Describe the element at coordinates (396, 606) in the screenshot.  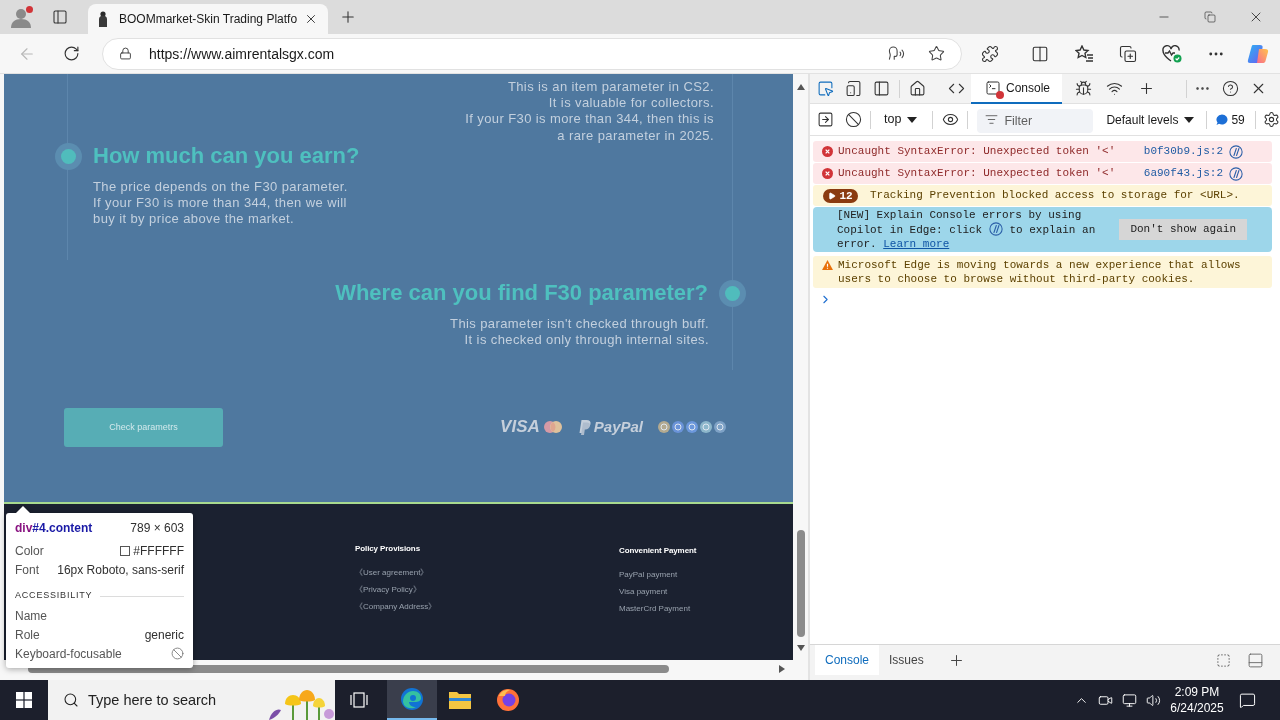
I see `footer-link: 《Company Address》` at that location.